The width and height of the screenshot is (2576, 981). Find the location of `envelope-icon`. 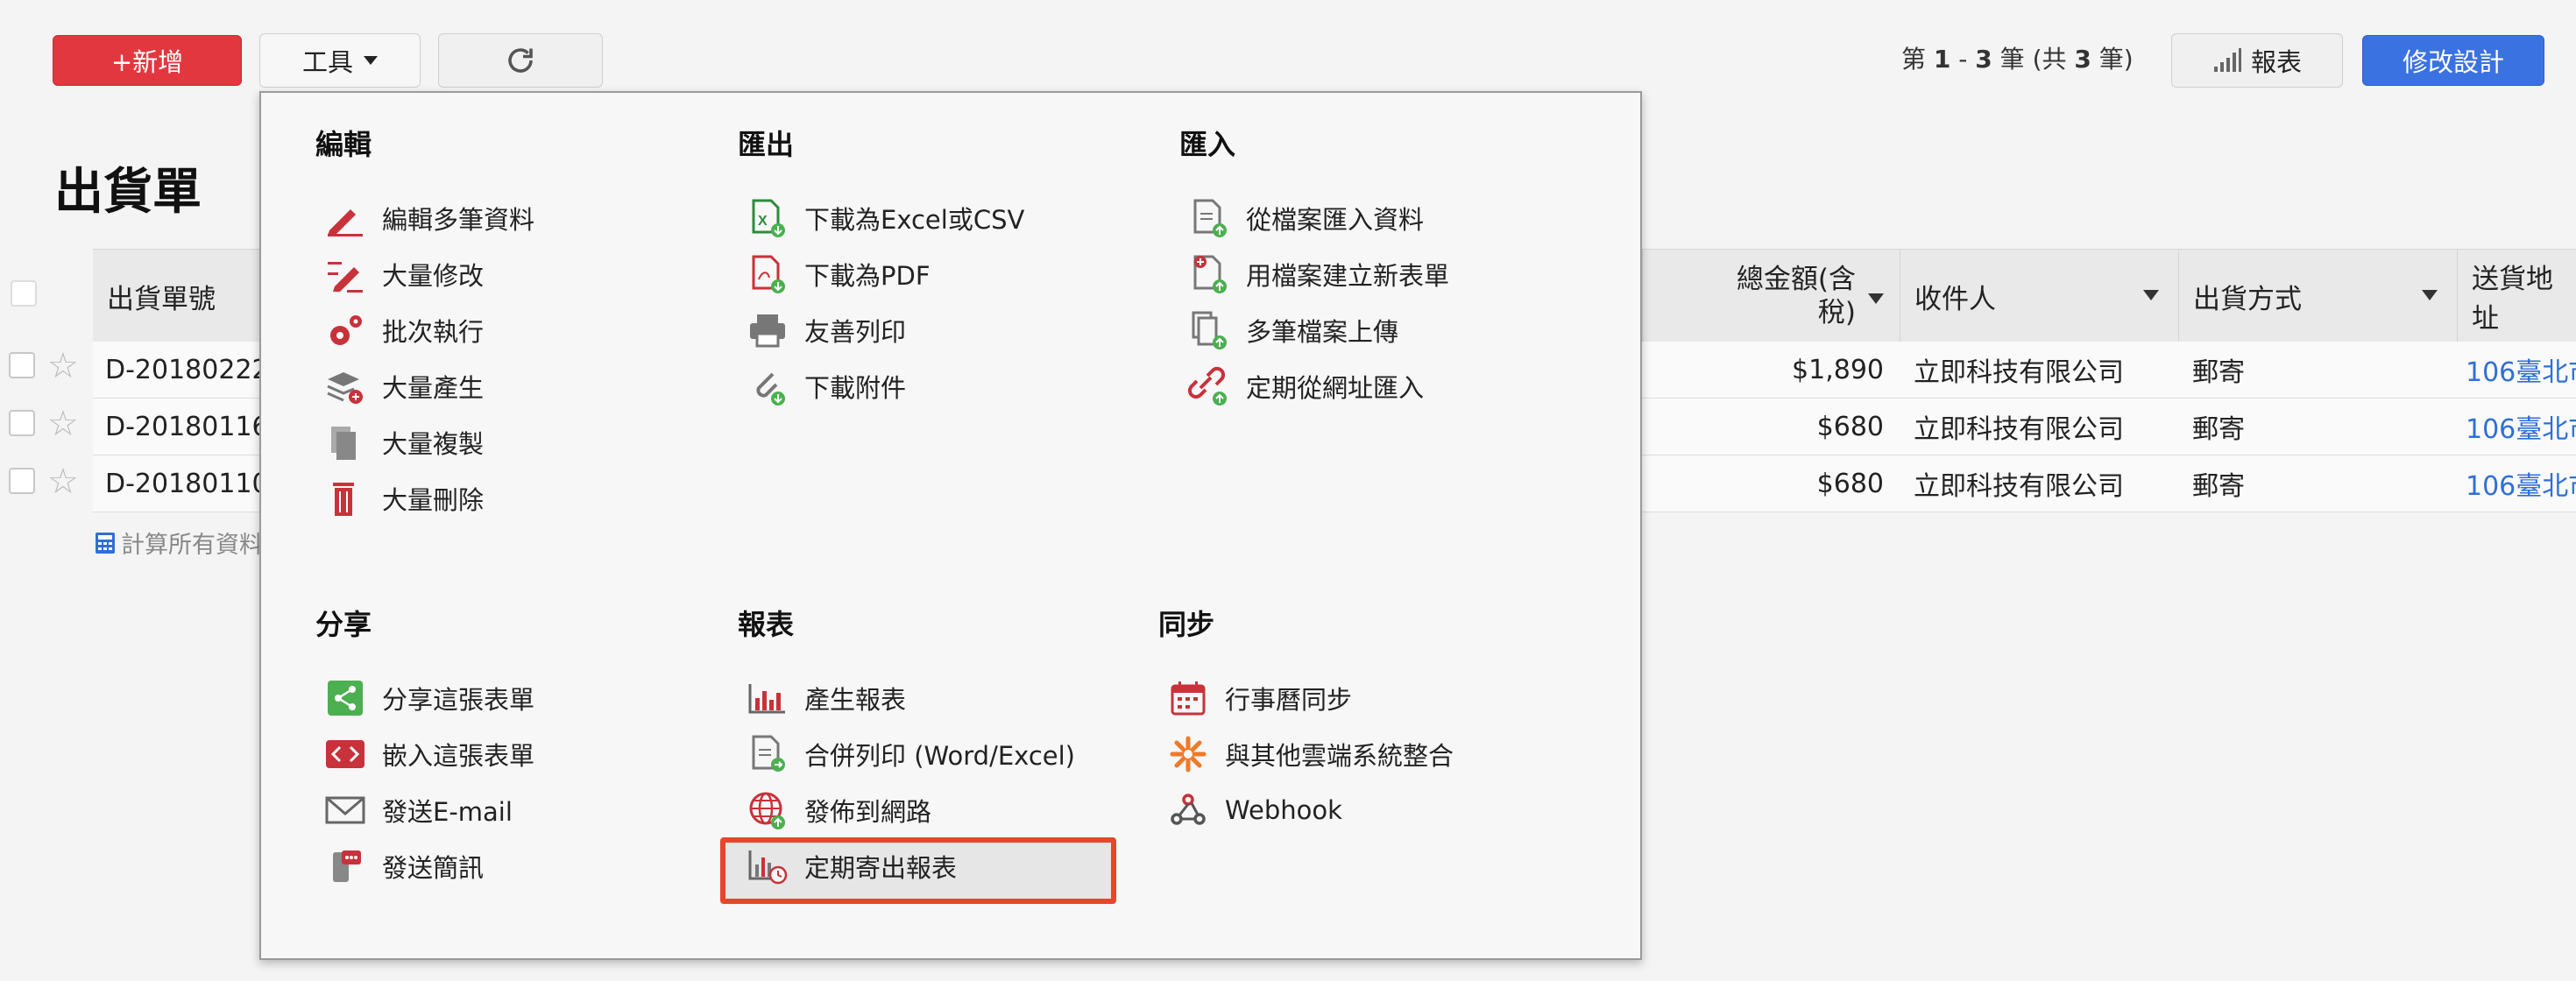

envelope-icon is located at coordinates (345, 810).